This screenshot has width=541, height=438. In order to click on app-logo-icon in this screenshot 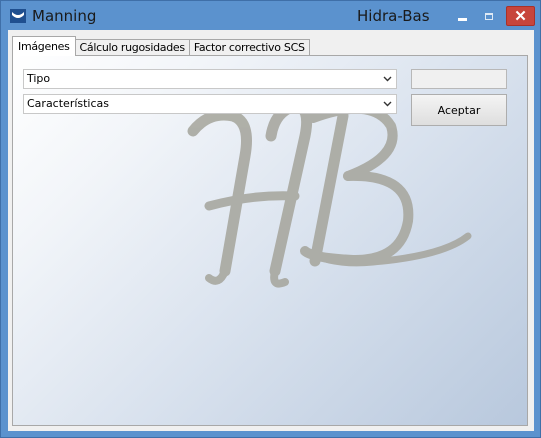, I will do `click(18, 16)`.